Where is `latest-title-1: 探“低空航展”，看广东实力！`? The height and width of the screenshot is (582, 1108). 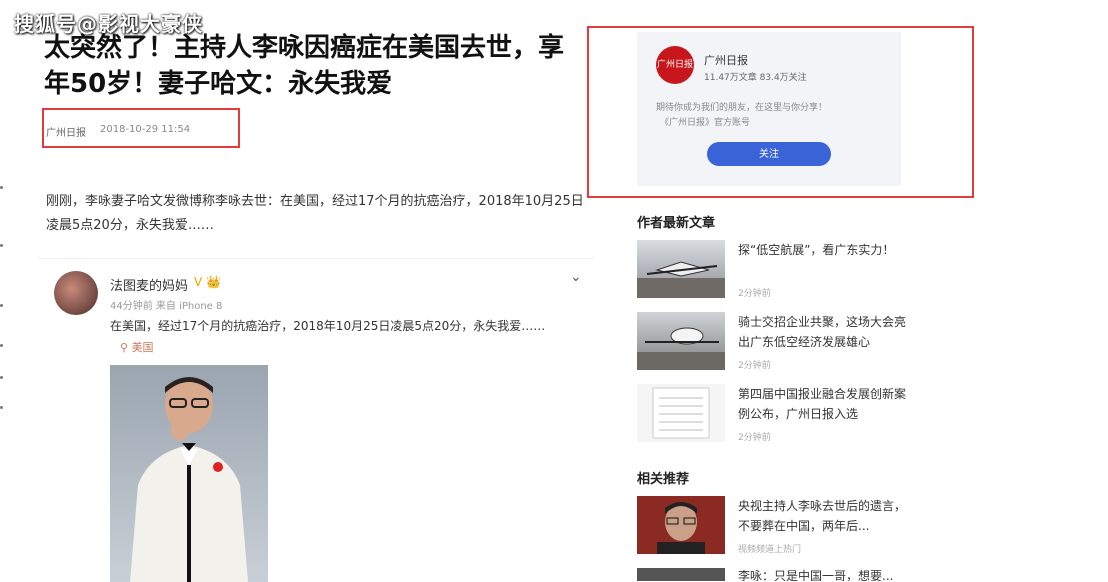
latest-title-1: 探“低空航展”，看广东实力！ is located at coordinates (823, 250).